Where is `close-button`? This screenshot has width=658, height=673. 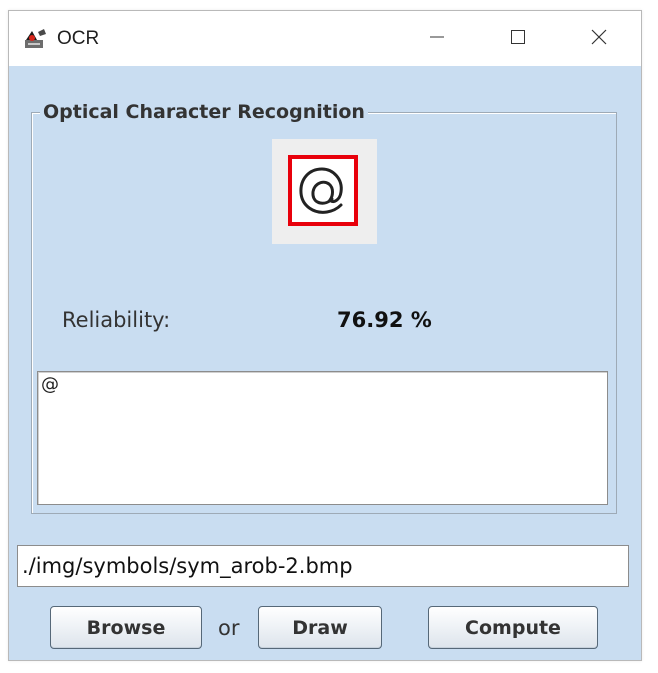
close-button is located at coordinates (599, 38).